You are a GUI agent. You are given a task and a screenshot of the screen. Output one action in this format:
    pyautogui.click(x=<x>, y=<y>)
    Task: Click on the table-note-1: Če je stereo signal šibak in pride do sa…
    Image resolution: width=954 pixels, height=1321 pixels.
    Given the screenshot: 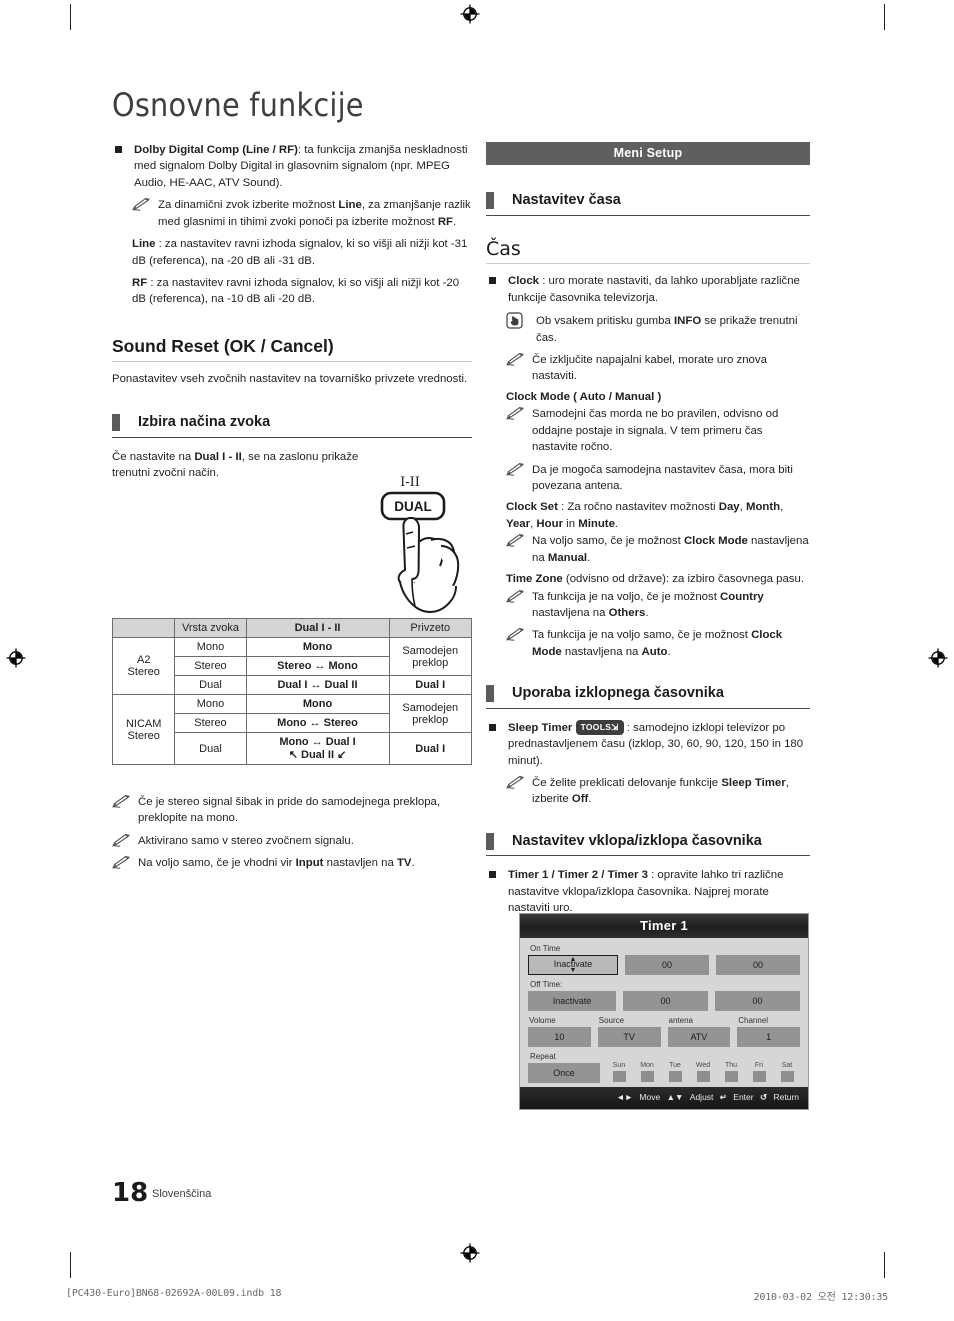 What is the action you would take?
    pyautogui.click(x=292, y=810)
    